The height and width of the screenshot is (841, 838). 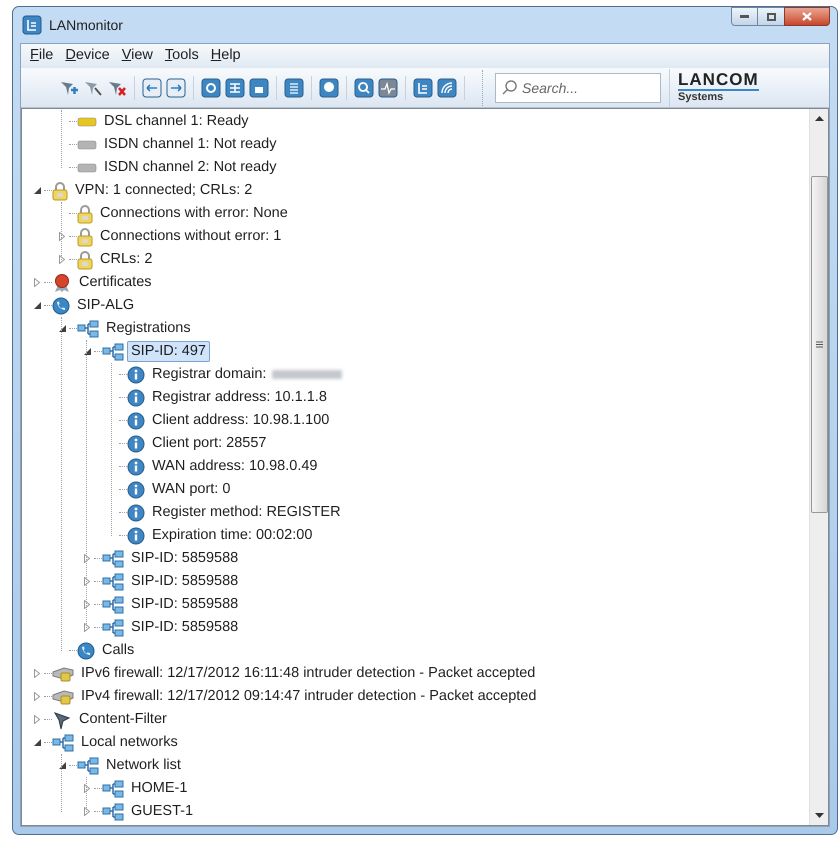 What do you see at coordinates (176, 88) in the screenshot?
I see `arrow-right-icon` at bounding box center [176, 88].